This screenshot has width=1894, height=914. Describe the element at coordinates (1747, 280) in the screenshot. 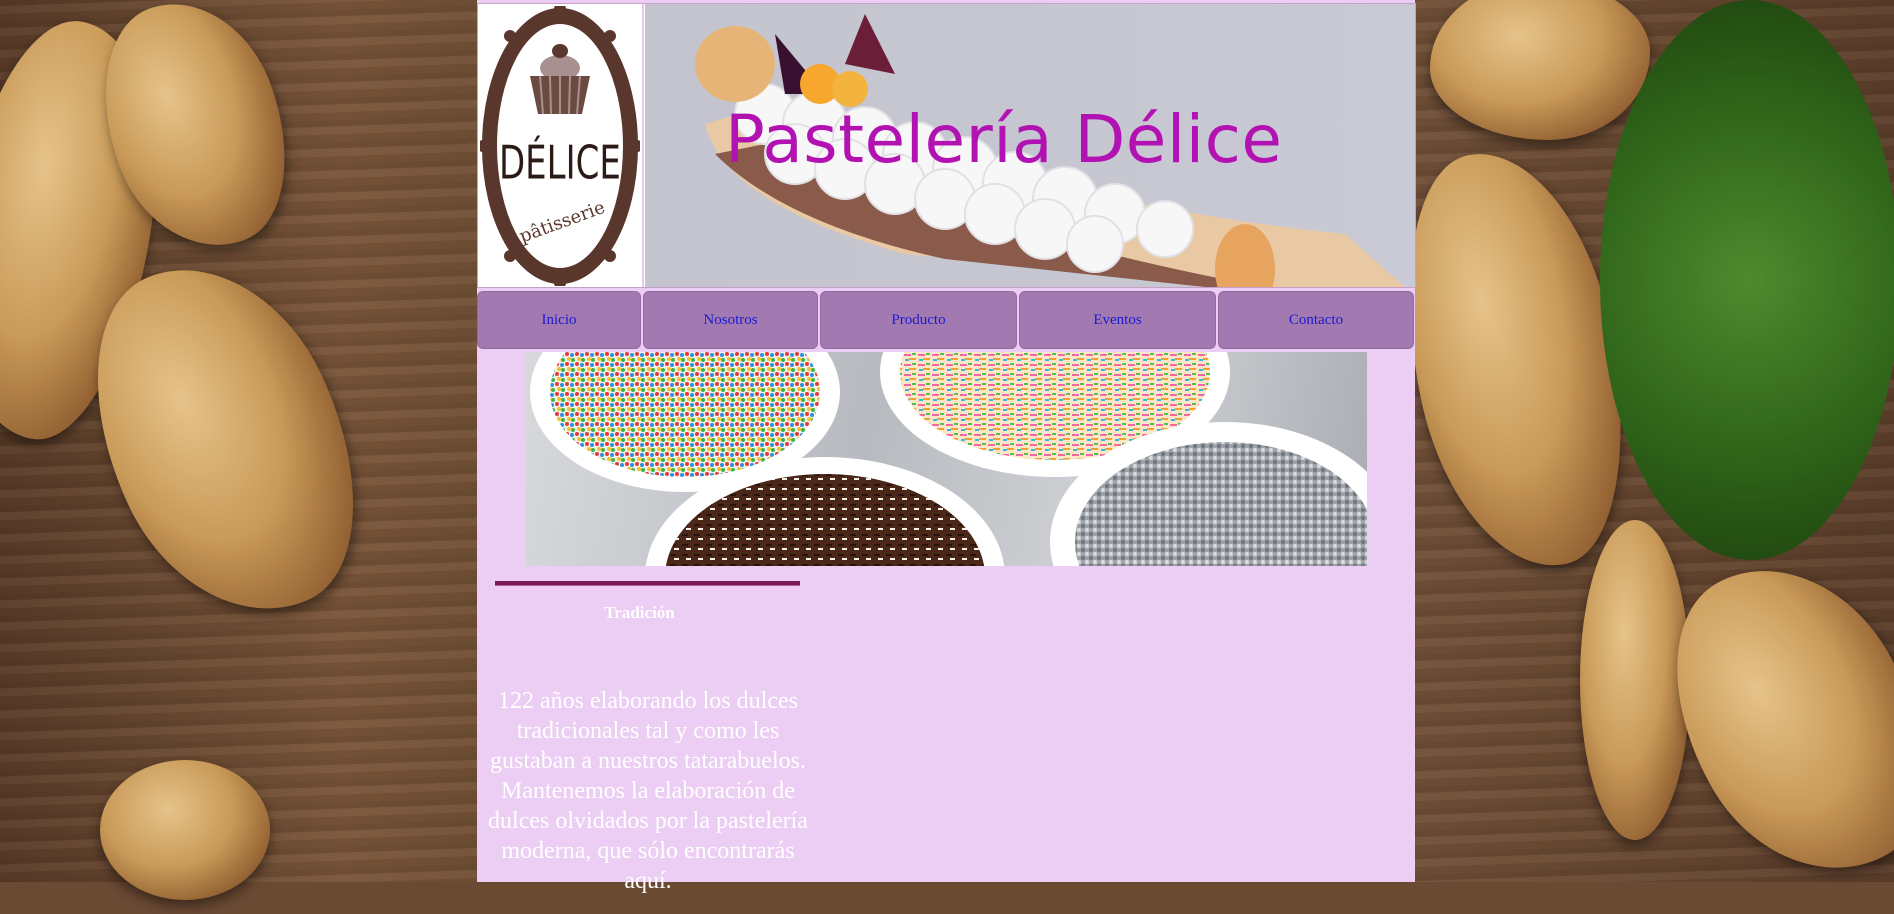

I see `herbs-image` at that location.